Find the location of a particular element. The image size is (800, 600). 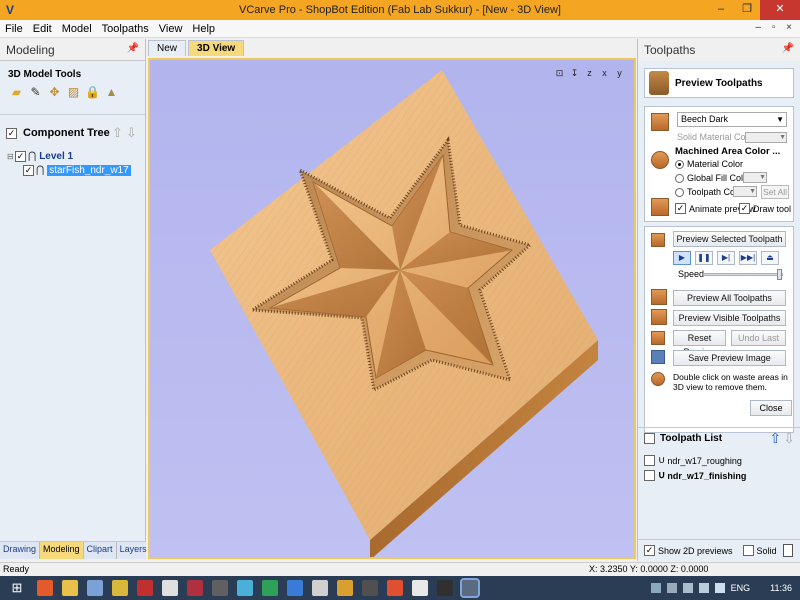

level-checkbox is located at coordinates (20, 156).